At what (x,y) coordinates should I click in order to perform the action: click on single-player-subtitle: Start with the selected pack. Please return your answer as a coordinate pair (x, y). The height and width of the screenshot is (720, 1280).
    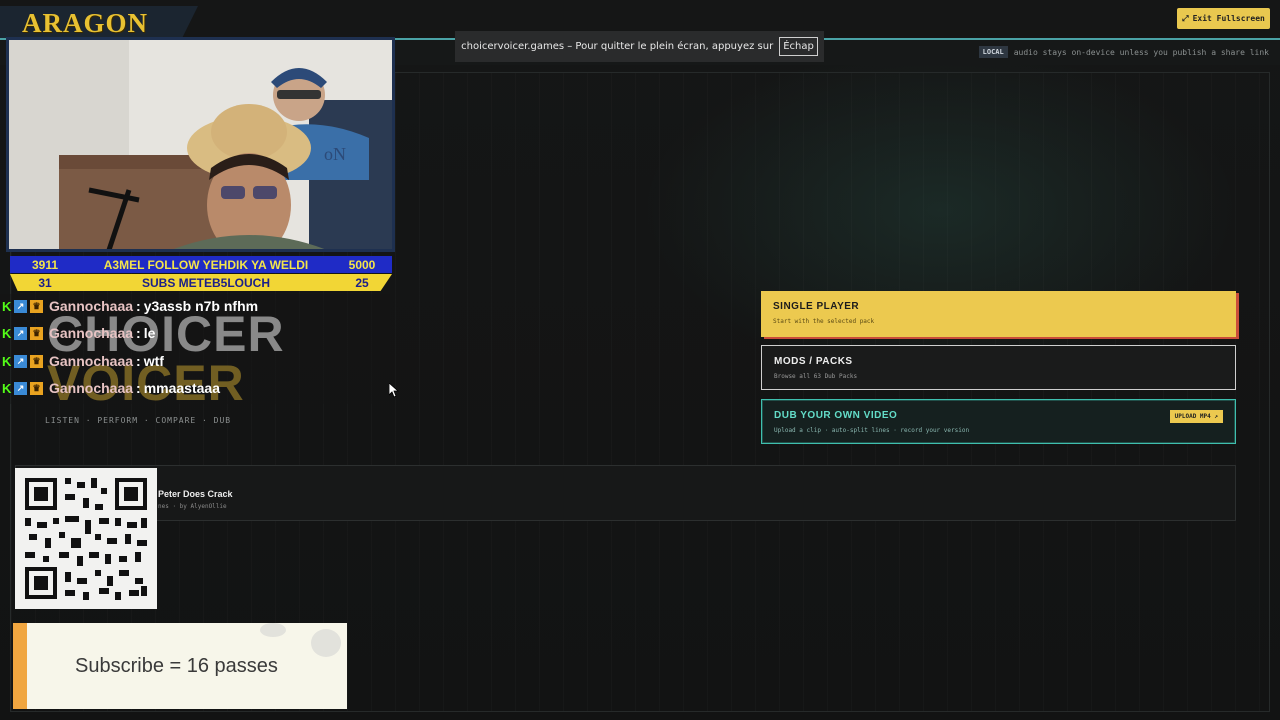
    Looking at the image, I should click on (824, 321).